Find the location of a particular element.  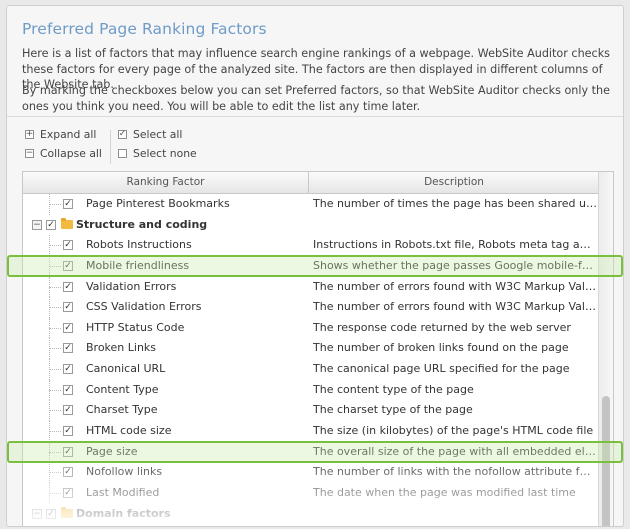

factor-name: Validation Errors is located at coordinates (131, 286).